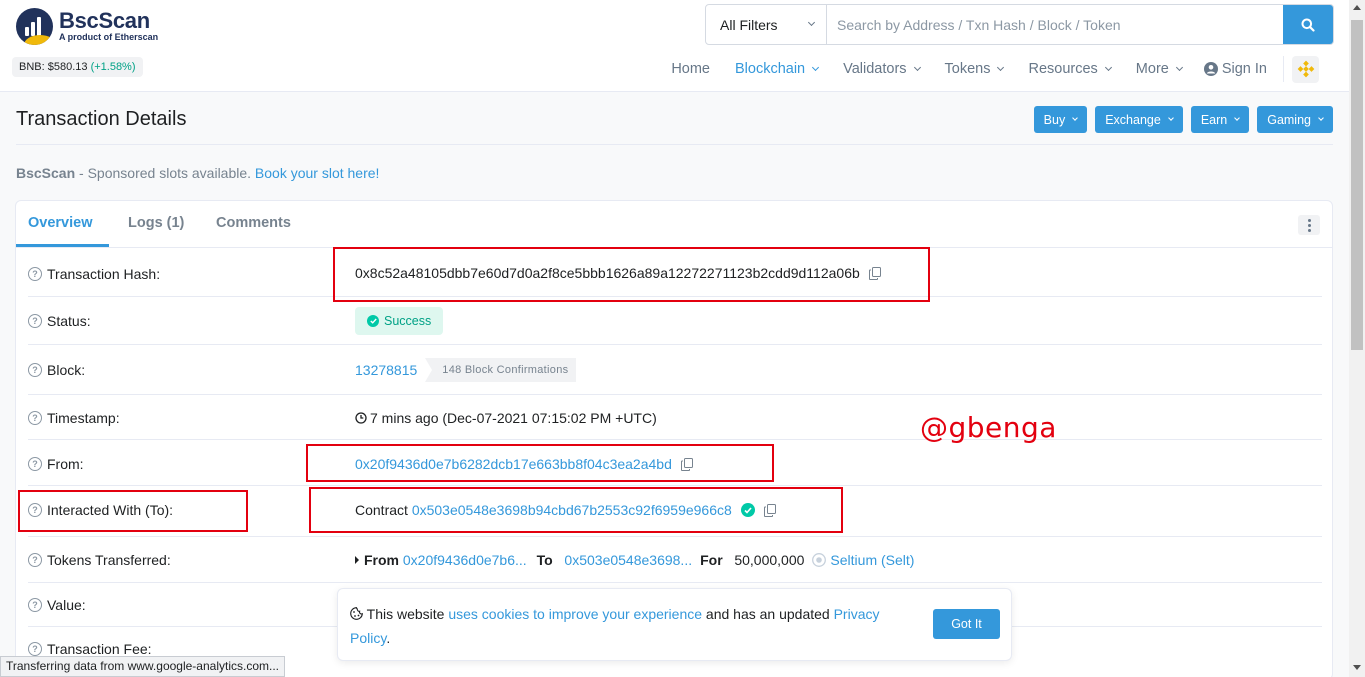 Image resolution: width=1365 pixels, height=677 pixels. I want to click on annotation-box-from, so click(540, 463).